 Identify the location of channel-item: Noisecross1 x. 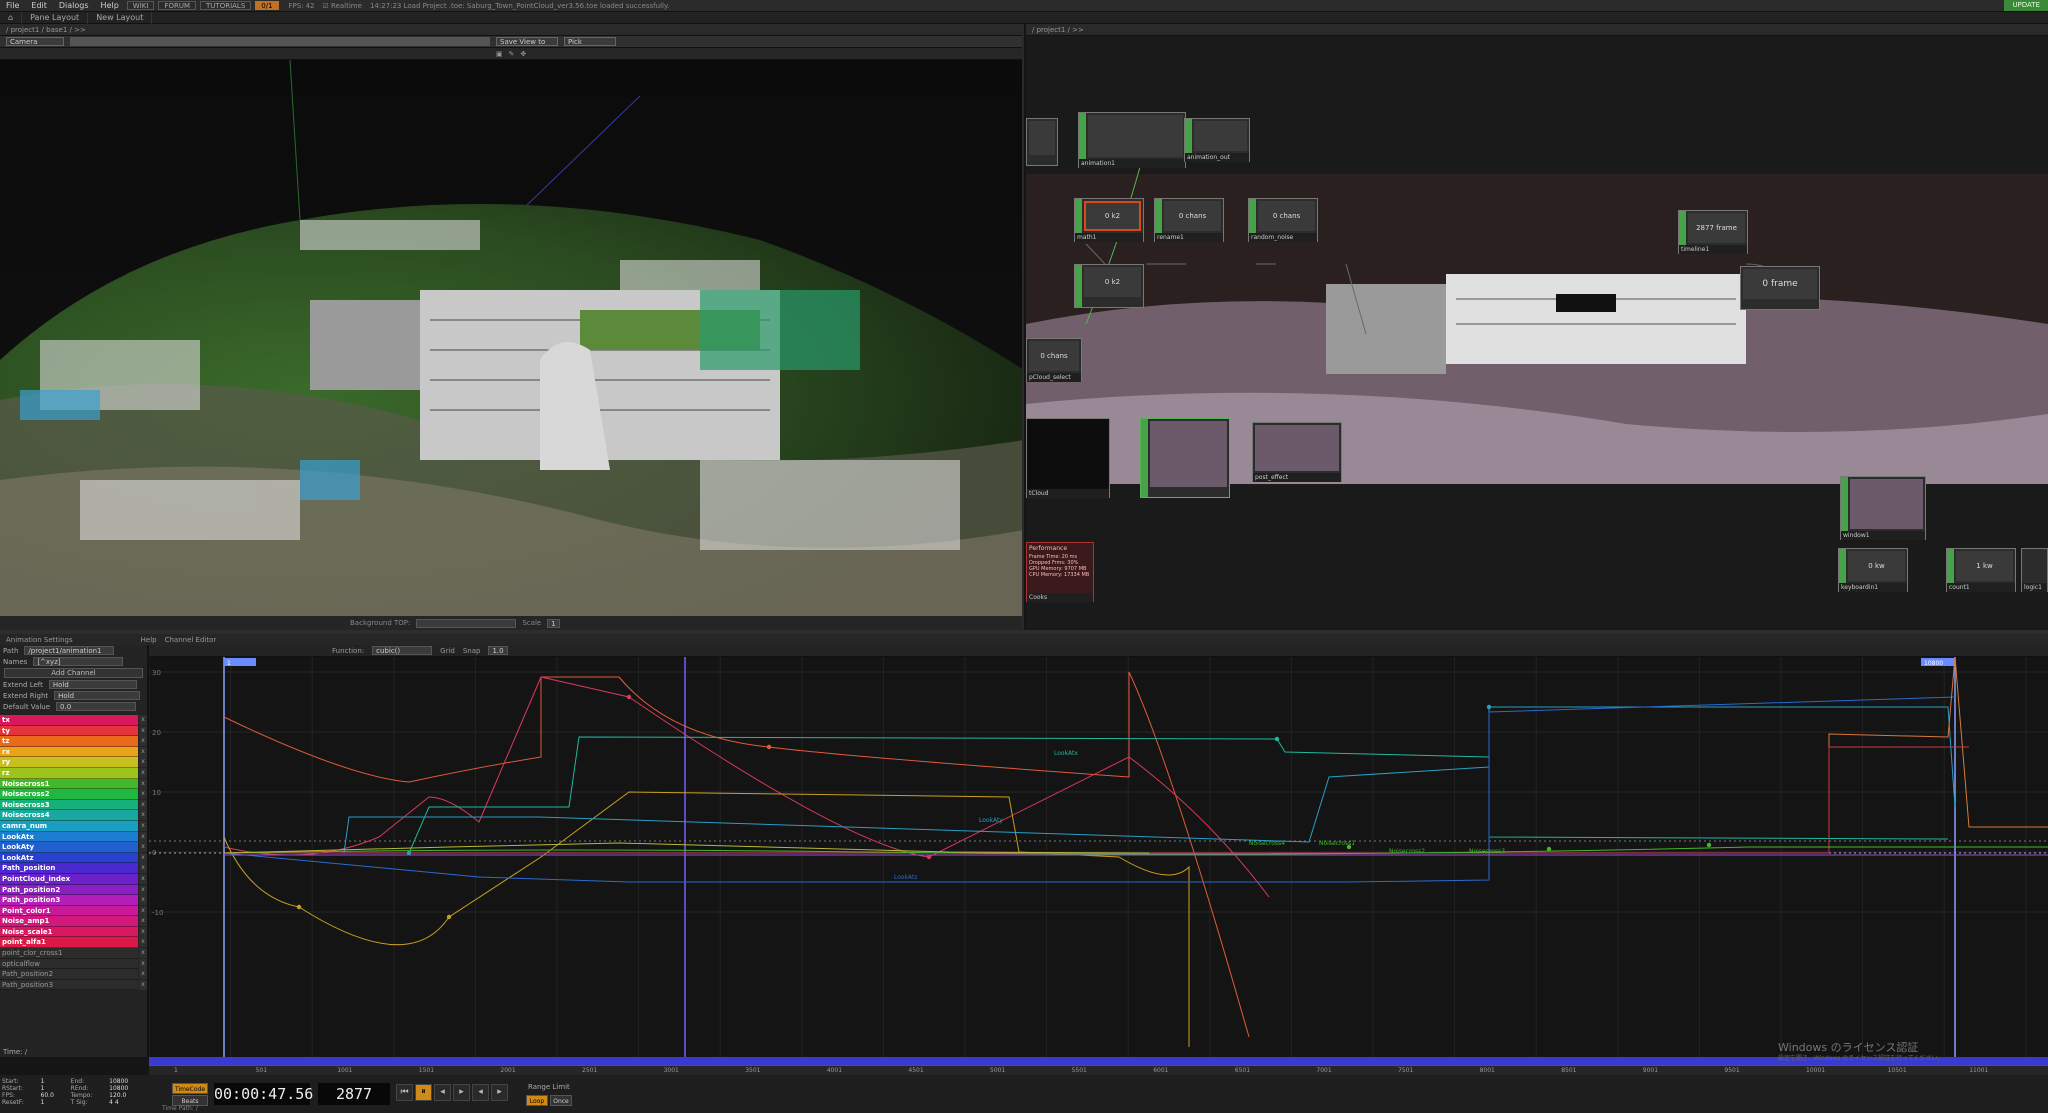
(73, 784).